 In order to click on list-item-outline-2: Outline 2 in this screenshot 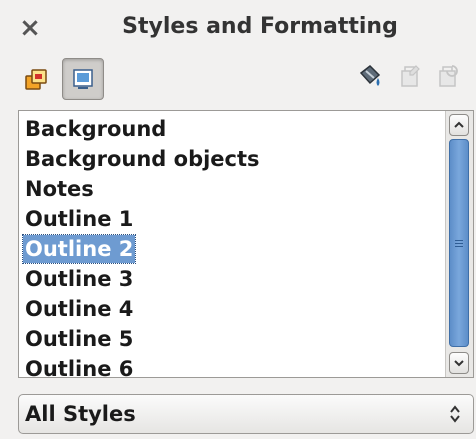, I will do `click(79, 249)`.